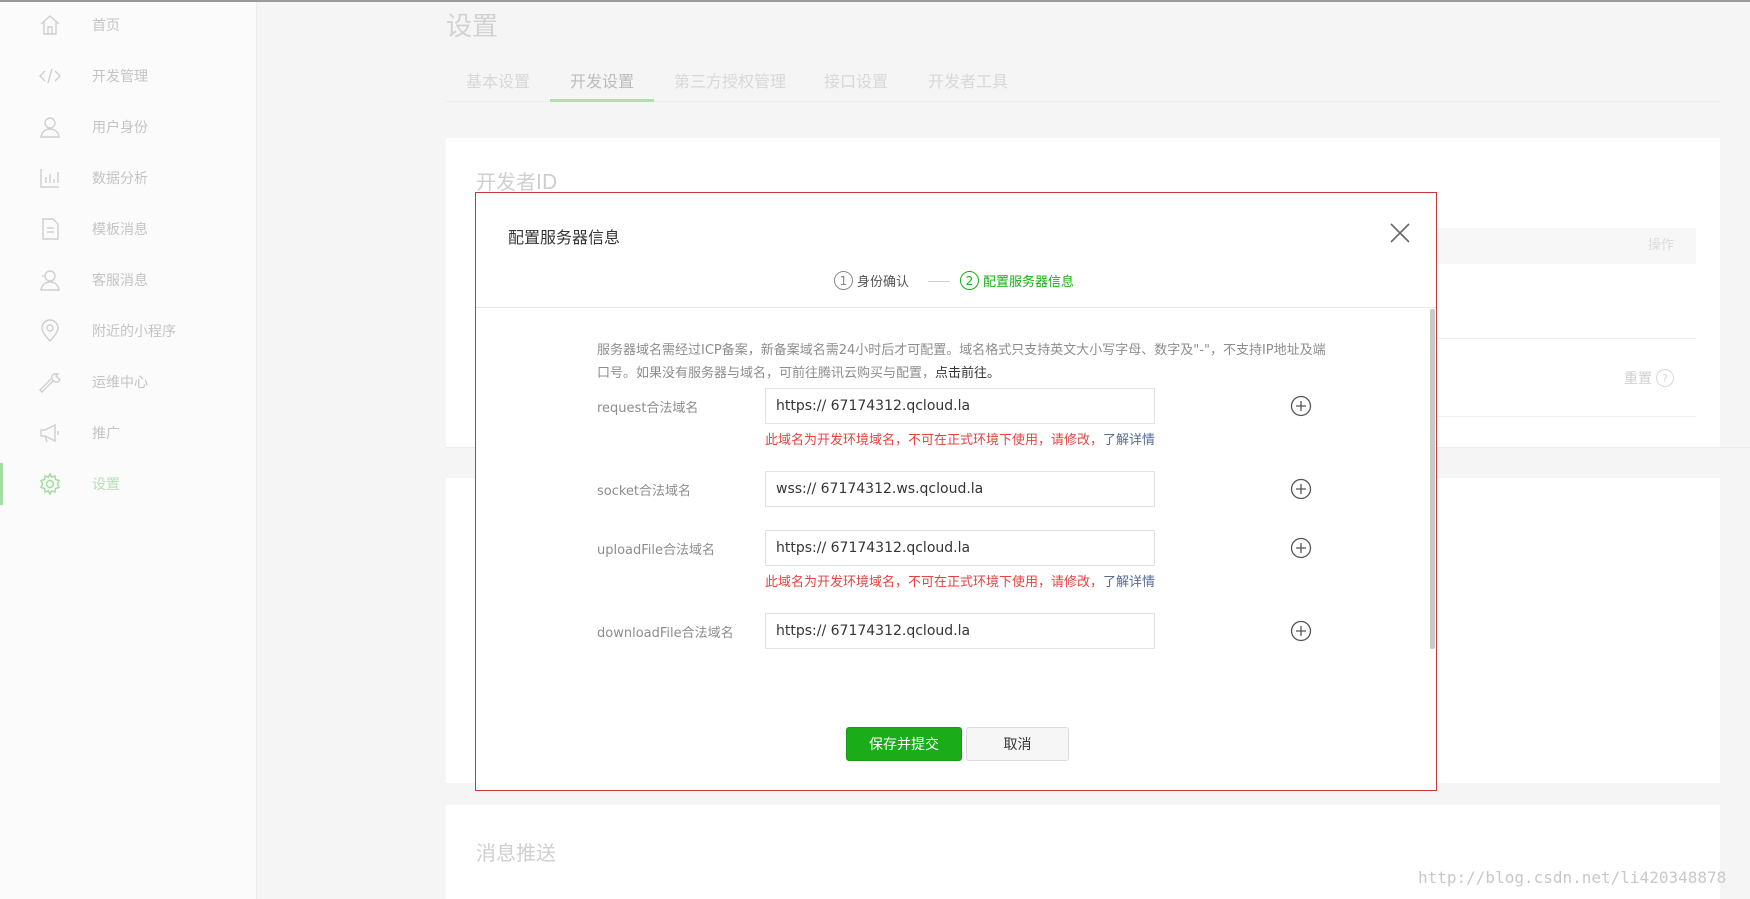  I want to click on active-tab-indicator, so click(602, 100).